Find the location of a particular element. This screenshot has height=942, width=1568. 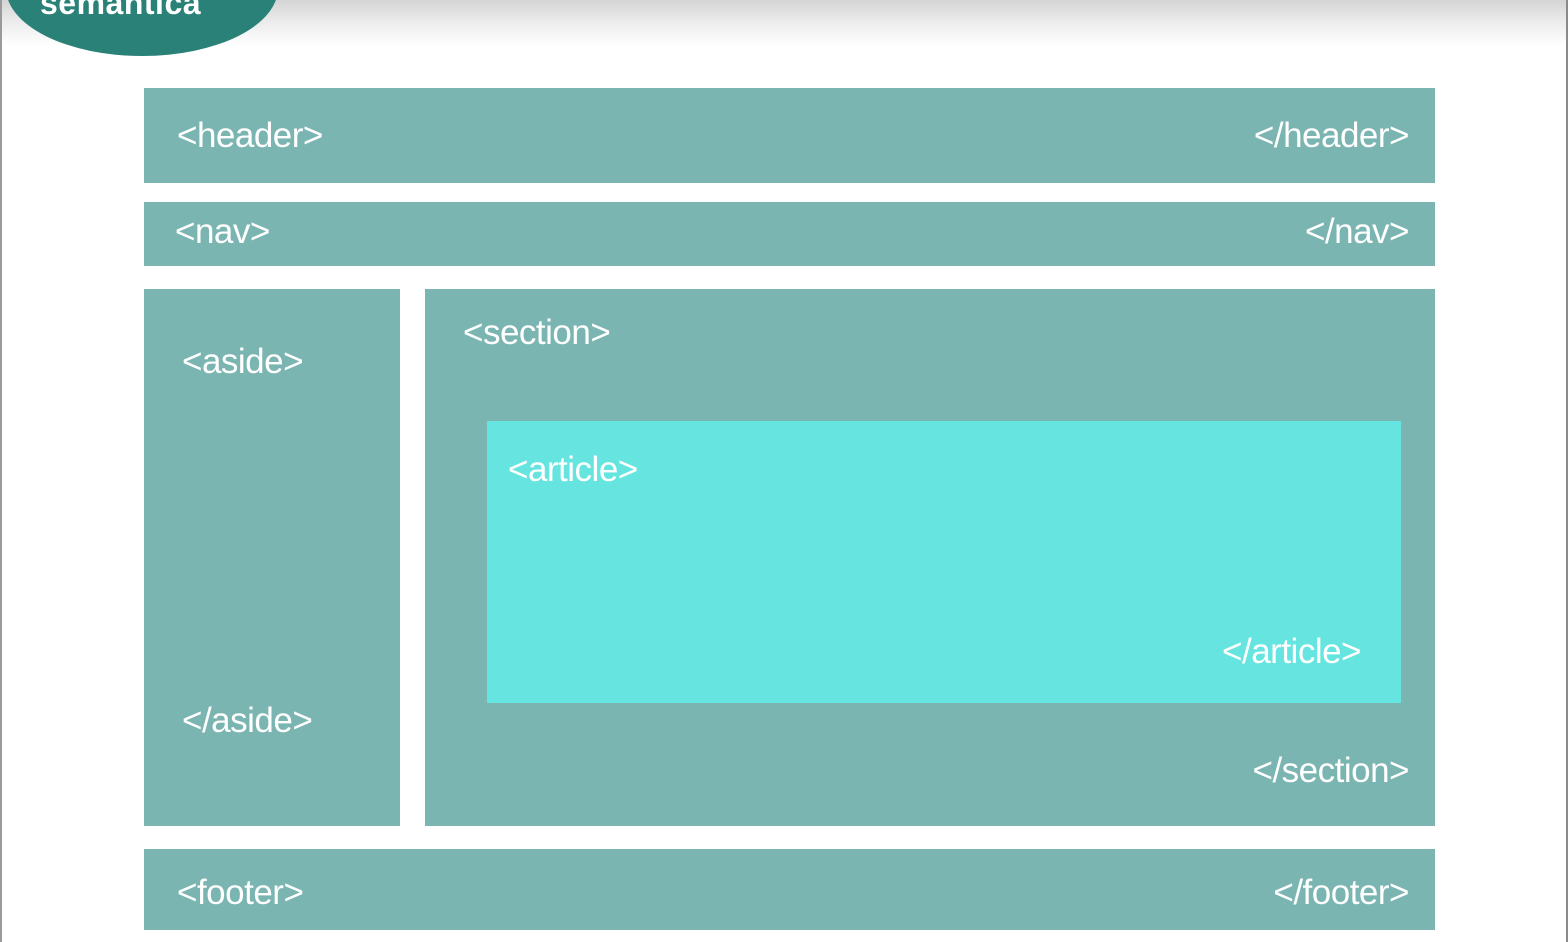

aside-open-tag: <aside> is located at coordinates (243, 361).